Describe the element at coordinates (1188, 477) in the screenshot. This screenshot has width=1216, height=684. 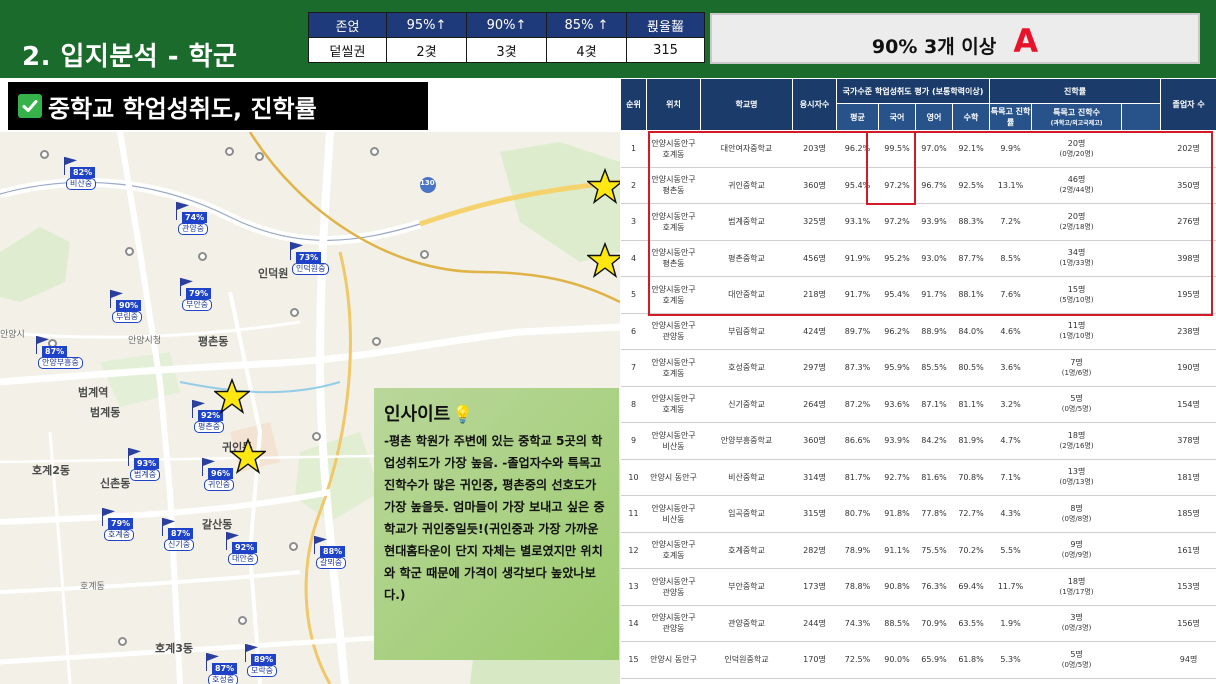
I see `cell-graduates: 181명` at that location.